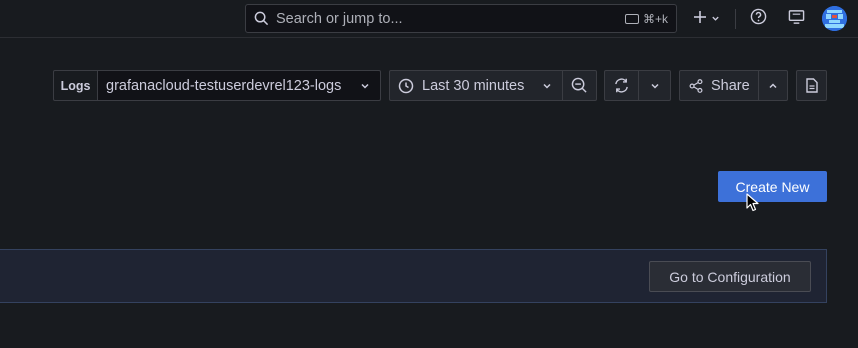 Image resolution: width=858 pixels, height=348 pixels. Describe the element at coordinates (735, 19) in the screenshot. I see `topbar-divider` at that location.